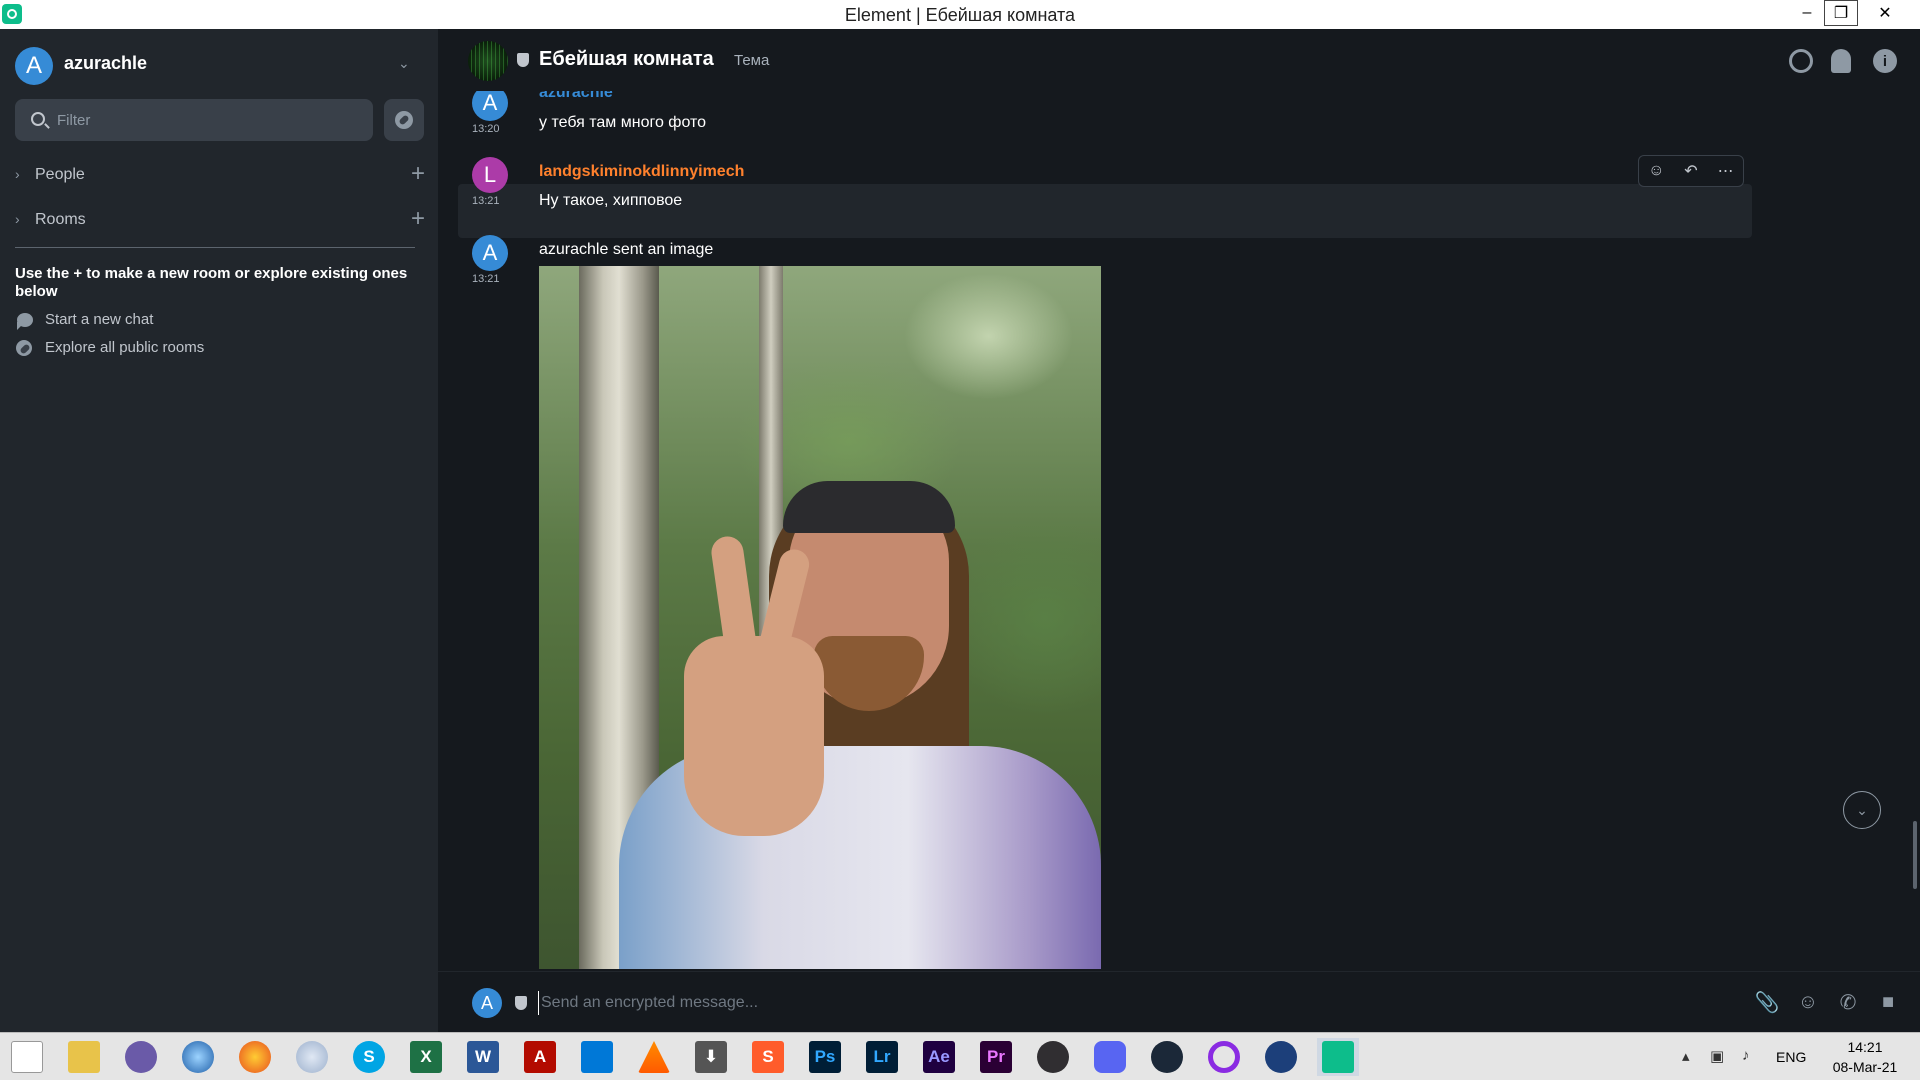 The width and height of the screenshot is (1920, 1080). What do you see at coordinates (641, 172) in the screenshot?
I see `sender-name: landgskiminokdlinnyimech` at bounding box center [641, 172].